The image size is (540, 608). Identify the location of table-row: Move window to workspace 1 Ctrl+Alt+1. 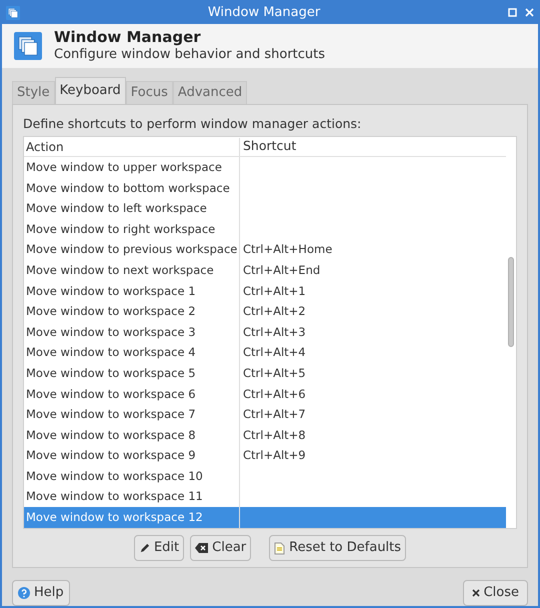
(265, 291).